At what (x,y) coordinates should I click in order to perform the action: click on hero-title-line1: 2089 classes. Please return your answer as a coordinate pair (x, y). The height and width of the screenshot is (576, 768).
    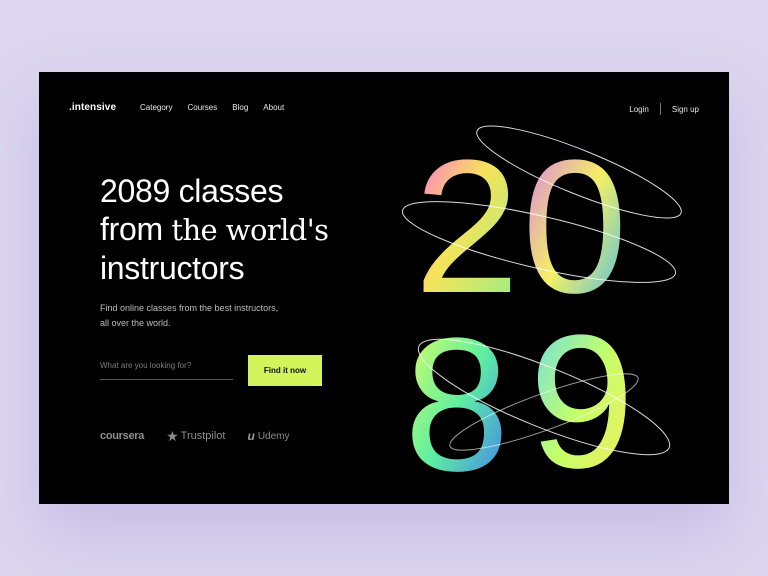
    Looking at the image, I should click on (192, 191).